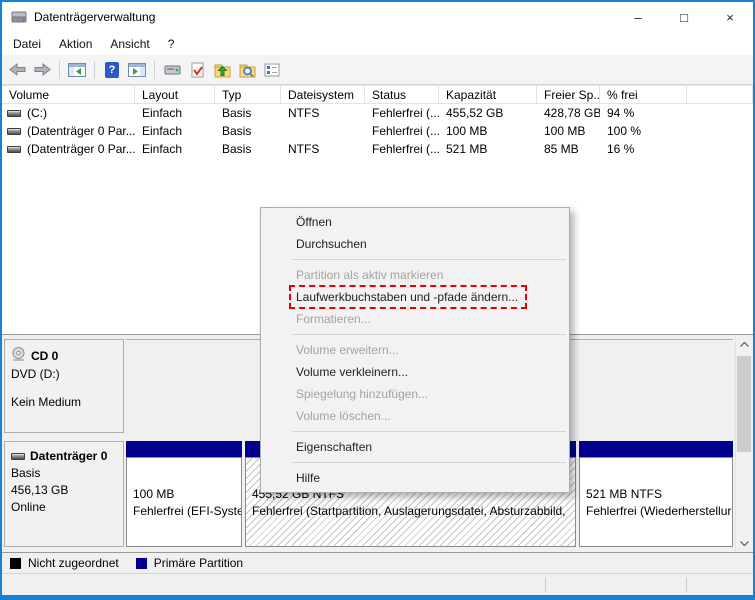  I want to click on toolbar: ?, so click(377, 70).